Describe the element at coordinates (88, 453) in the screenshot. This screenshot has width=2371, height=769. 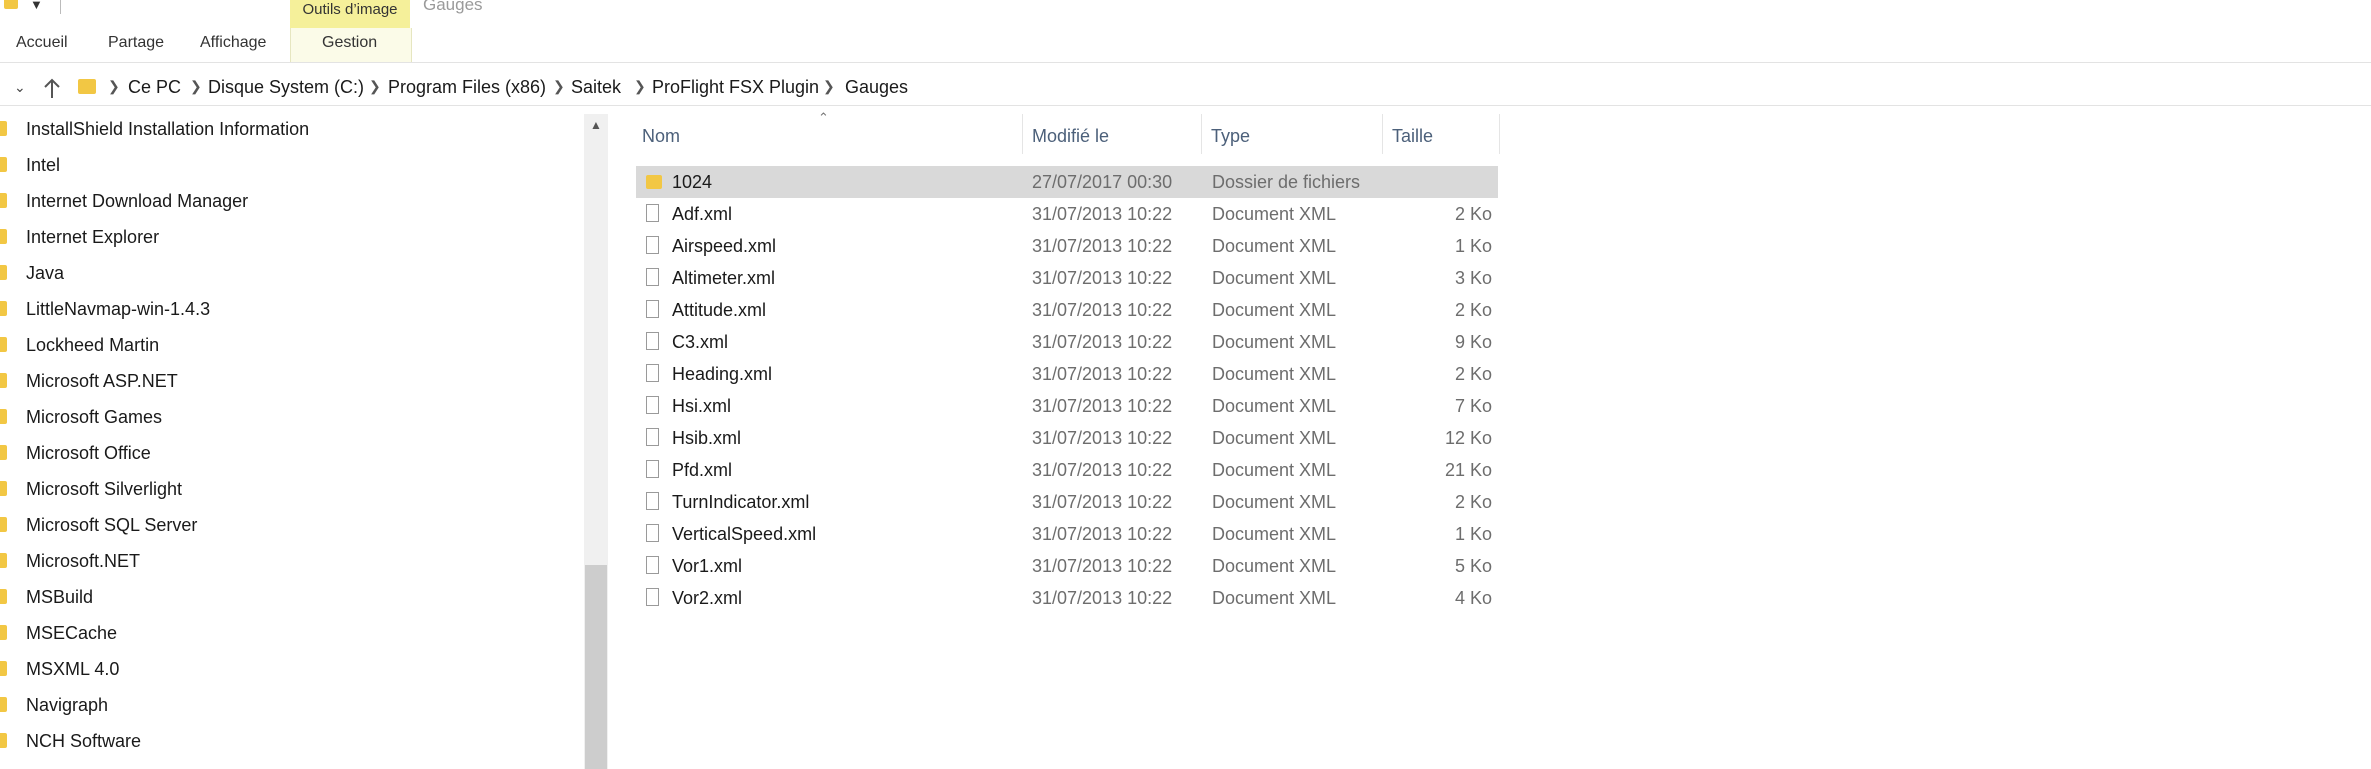
I see `tree-item-label: Microsoft Office` at that location.